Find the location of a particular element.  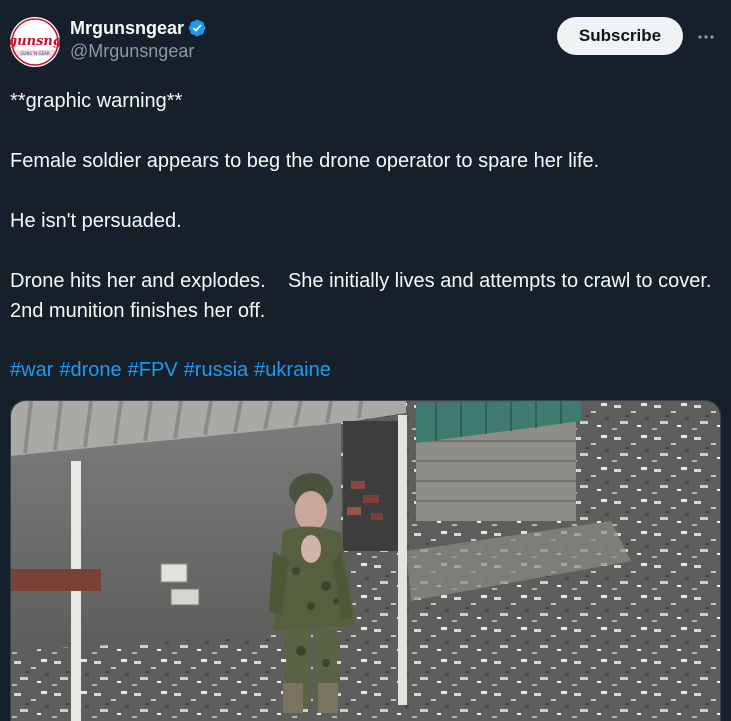

author-info: Mrgunsngear @Mrgunsngear is located at coordinates (138, 39).